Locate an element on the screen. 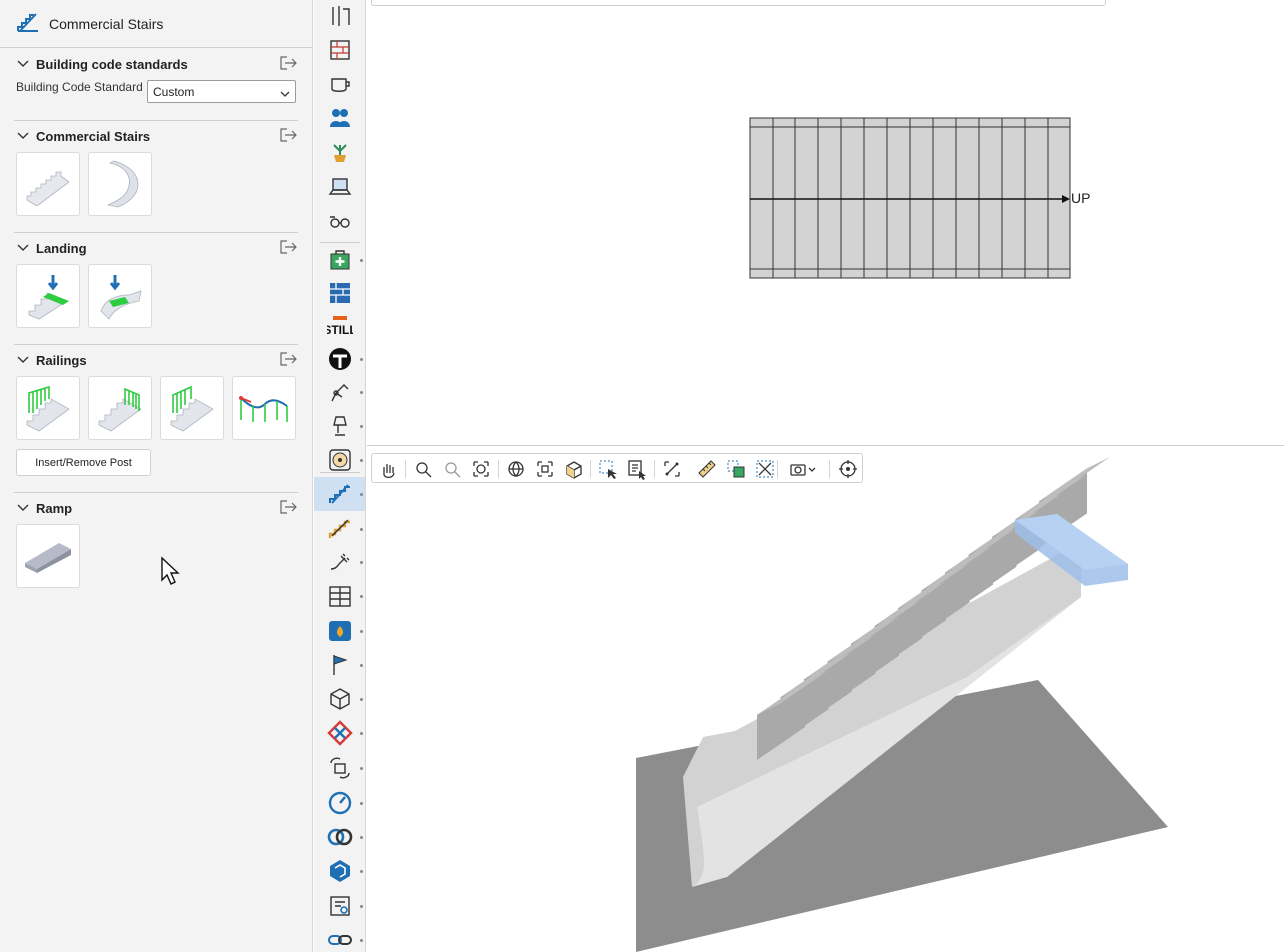 The width and height of the screenshot is (1284, 952). section-label: Building code standards is located at coordinates (112, 64).